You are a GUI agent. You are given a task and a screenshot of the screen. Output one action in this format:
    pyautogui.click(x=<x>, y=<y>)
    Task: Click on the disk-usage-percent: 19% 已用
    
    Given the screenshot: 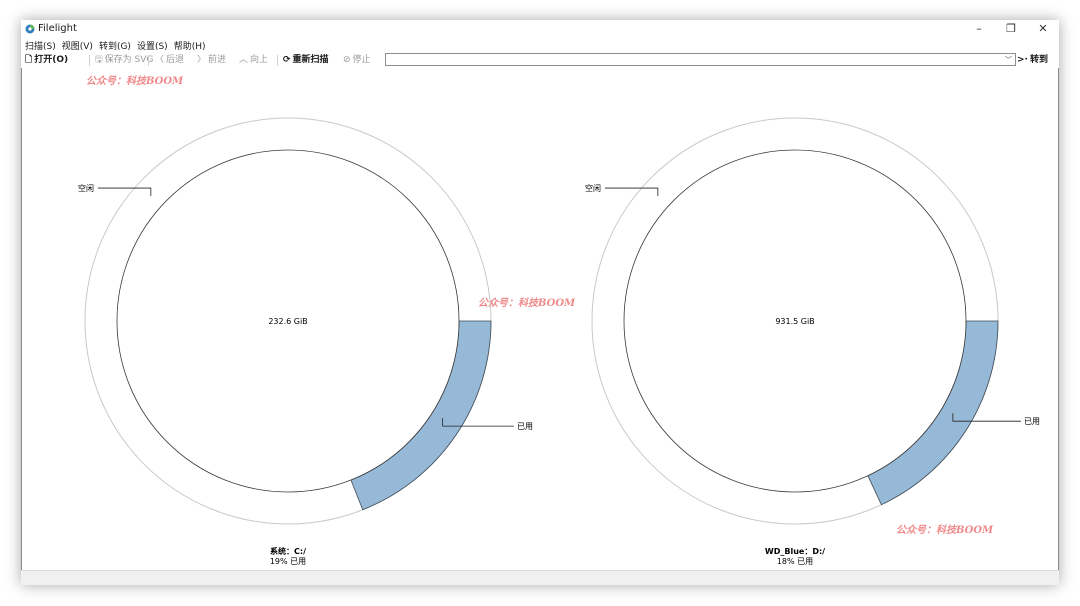 What is the action you would take?
    pyautogui.click(x=288, y=561)
    